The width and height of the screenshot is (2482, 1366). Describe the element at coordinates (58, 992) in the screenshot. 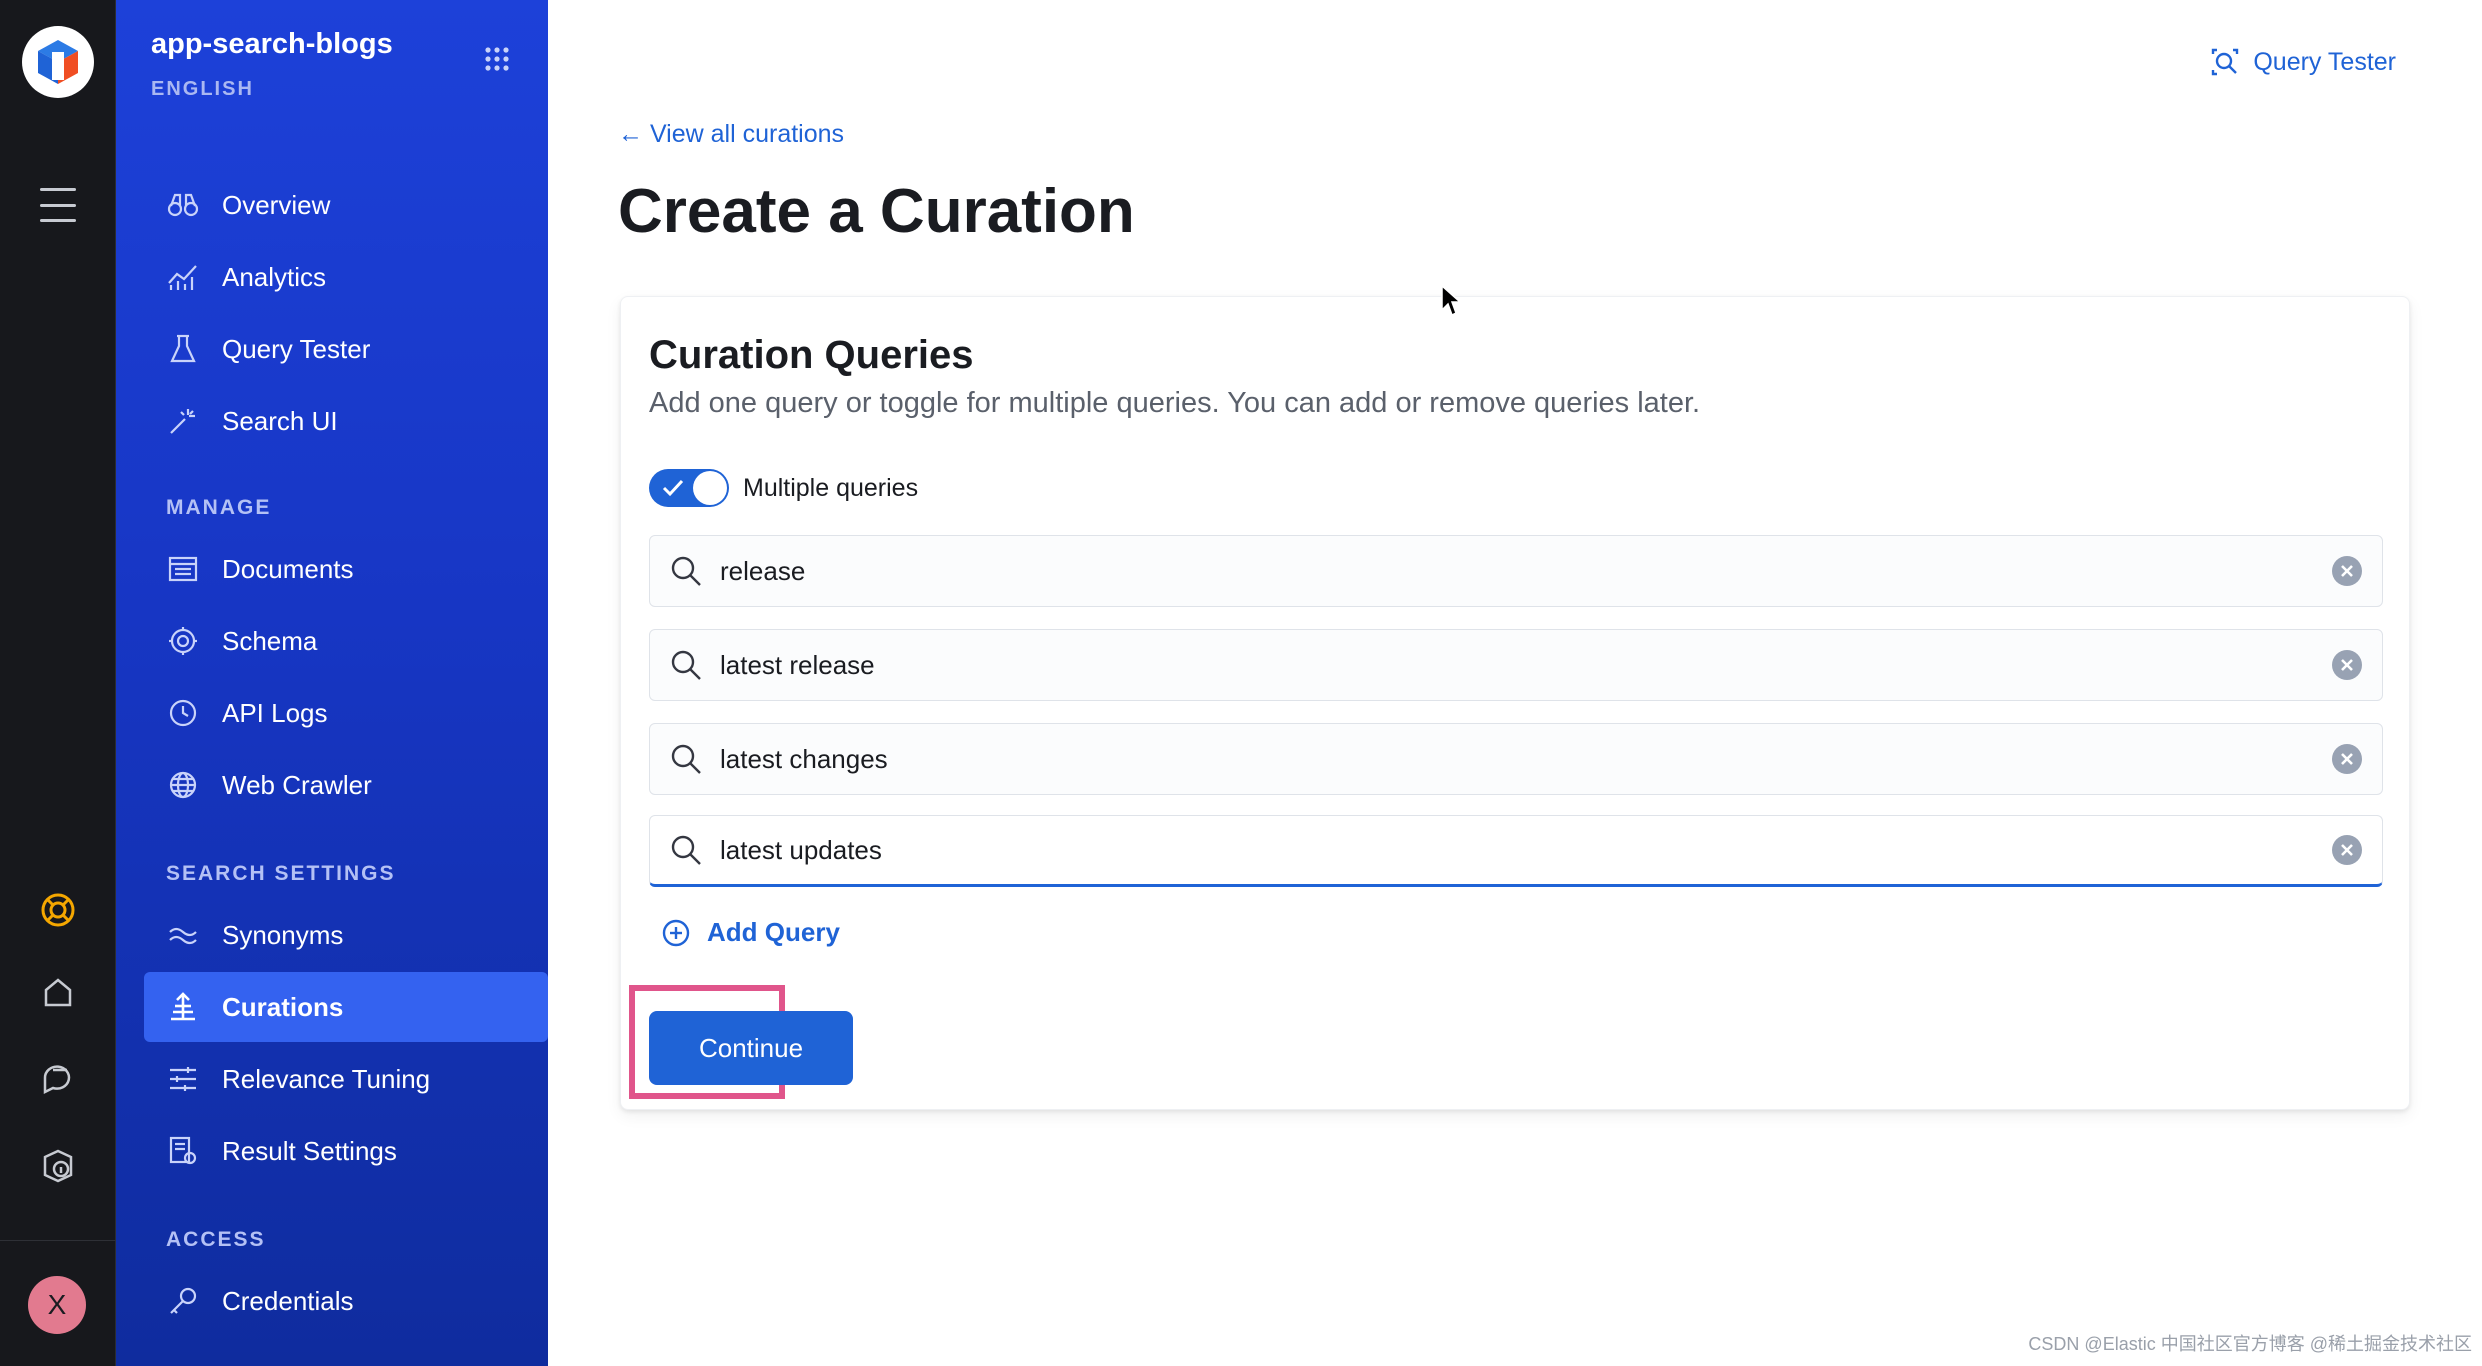

I see `home-icon` at that location.